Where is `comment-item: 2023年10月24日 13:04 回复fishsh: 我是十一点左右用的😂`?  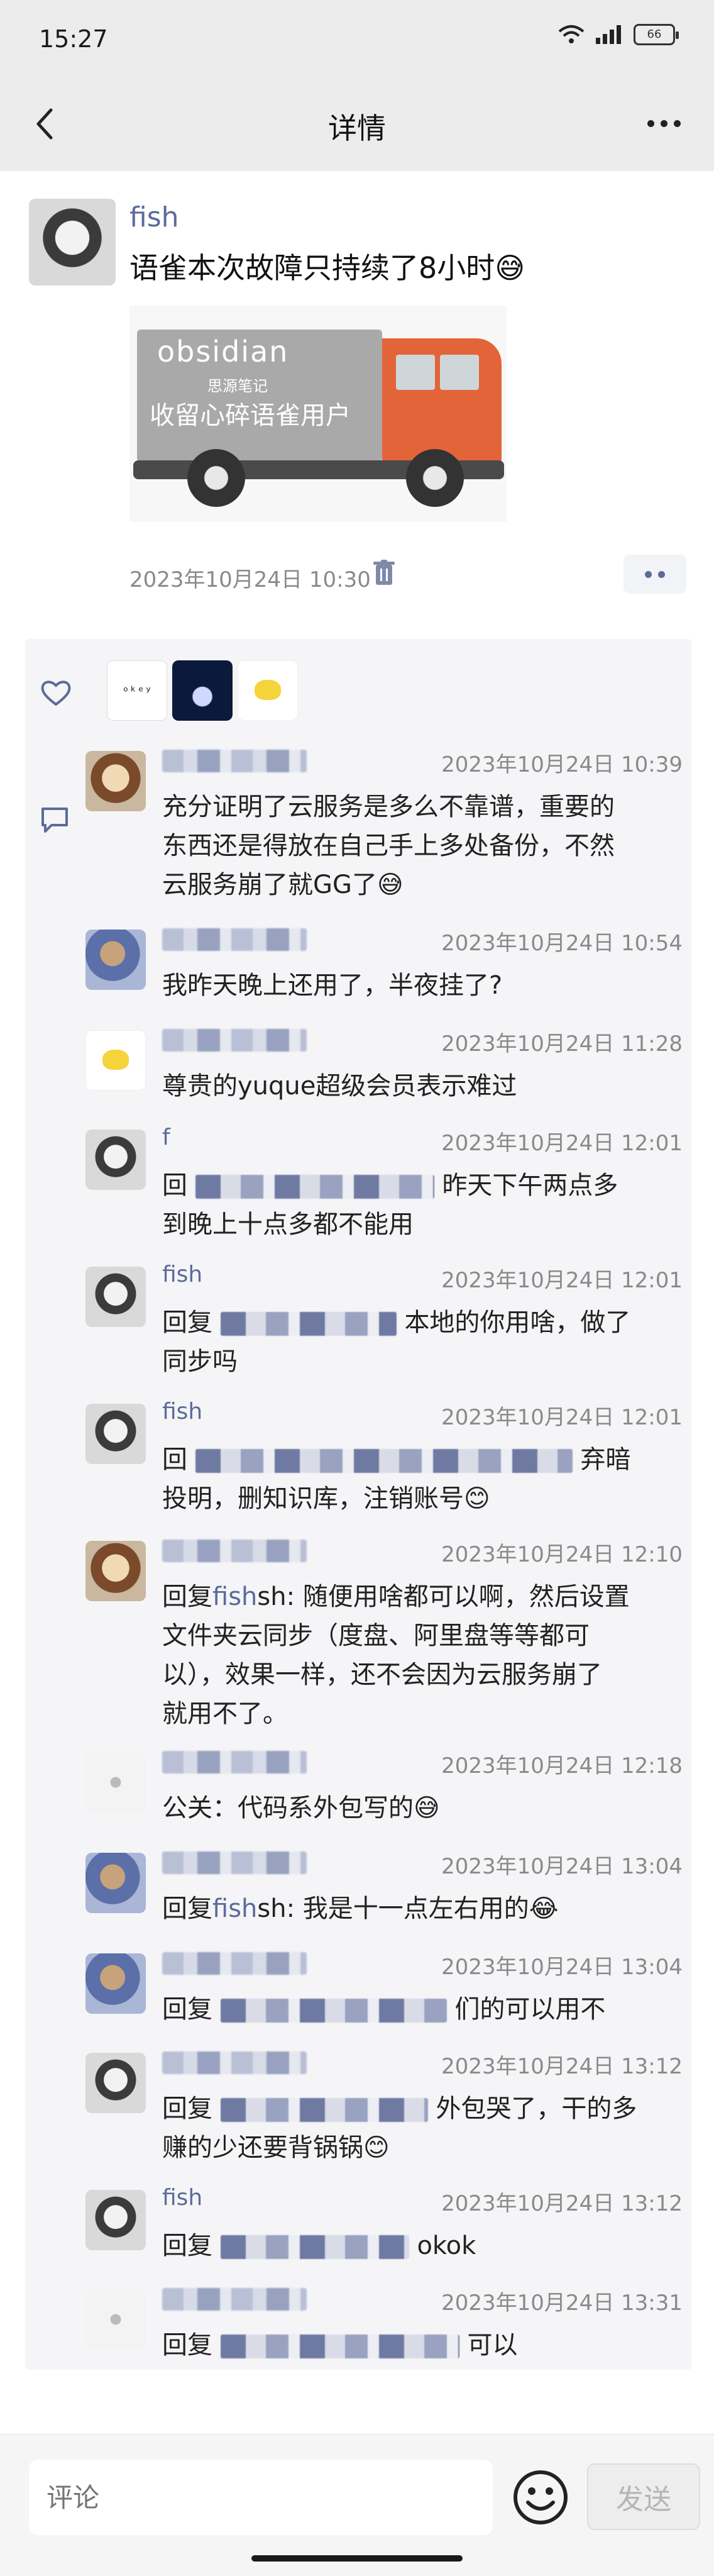 comment-item: 2023年10月24日 13:04 回复fishsh: 我是十一点左右用的😂 is located at coordinates (384, 1888).